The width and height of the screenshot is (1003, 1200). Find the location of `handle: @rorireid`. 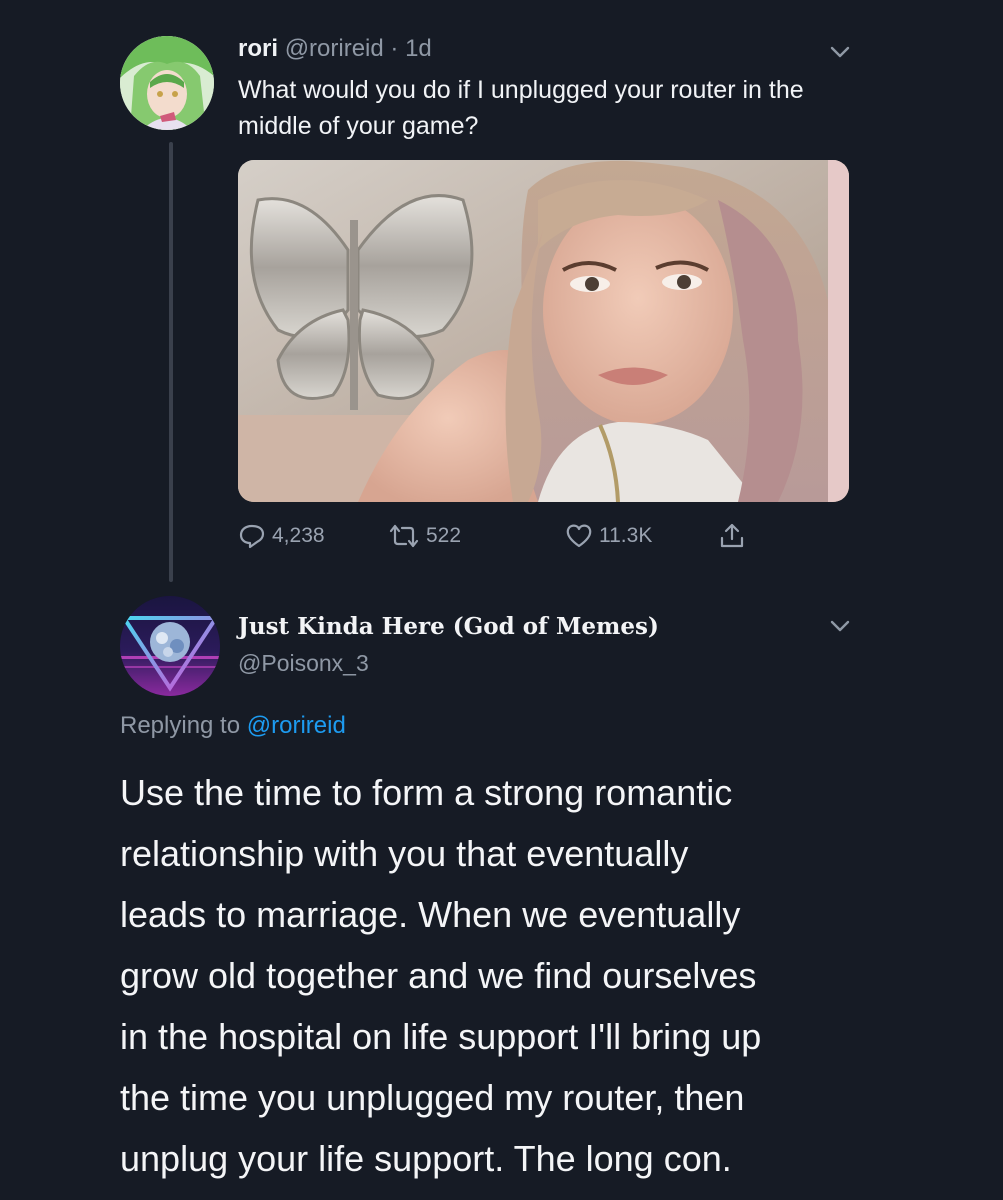

handle: @rorireid is located at coordinates (334, 48).